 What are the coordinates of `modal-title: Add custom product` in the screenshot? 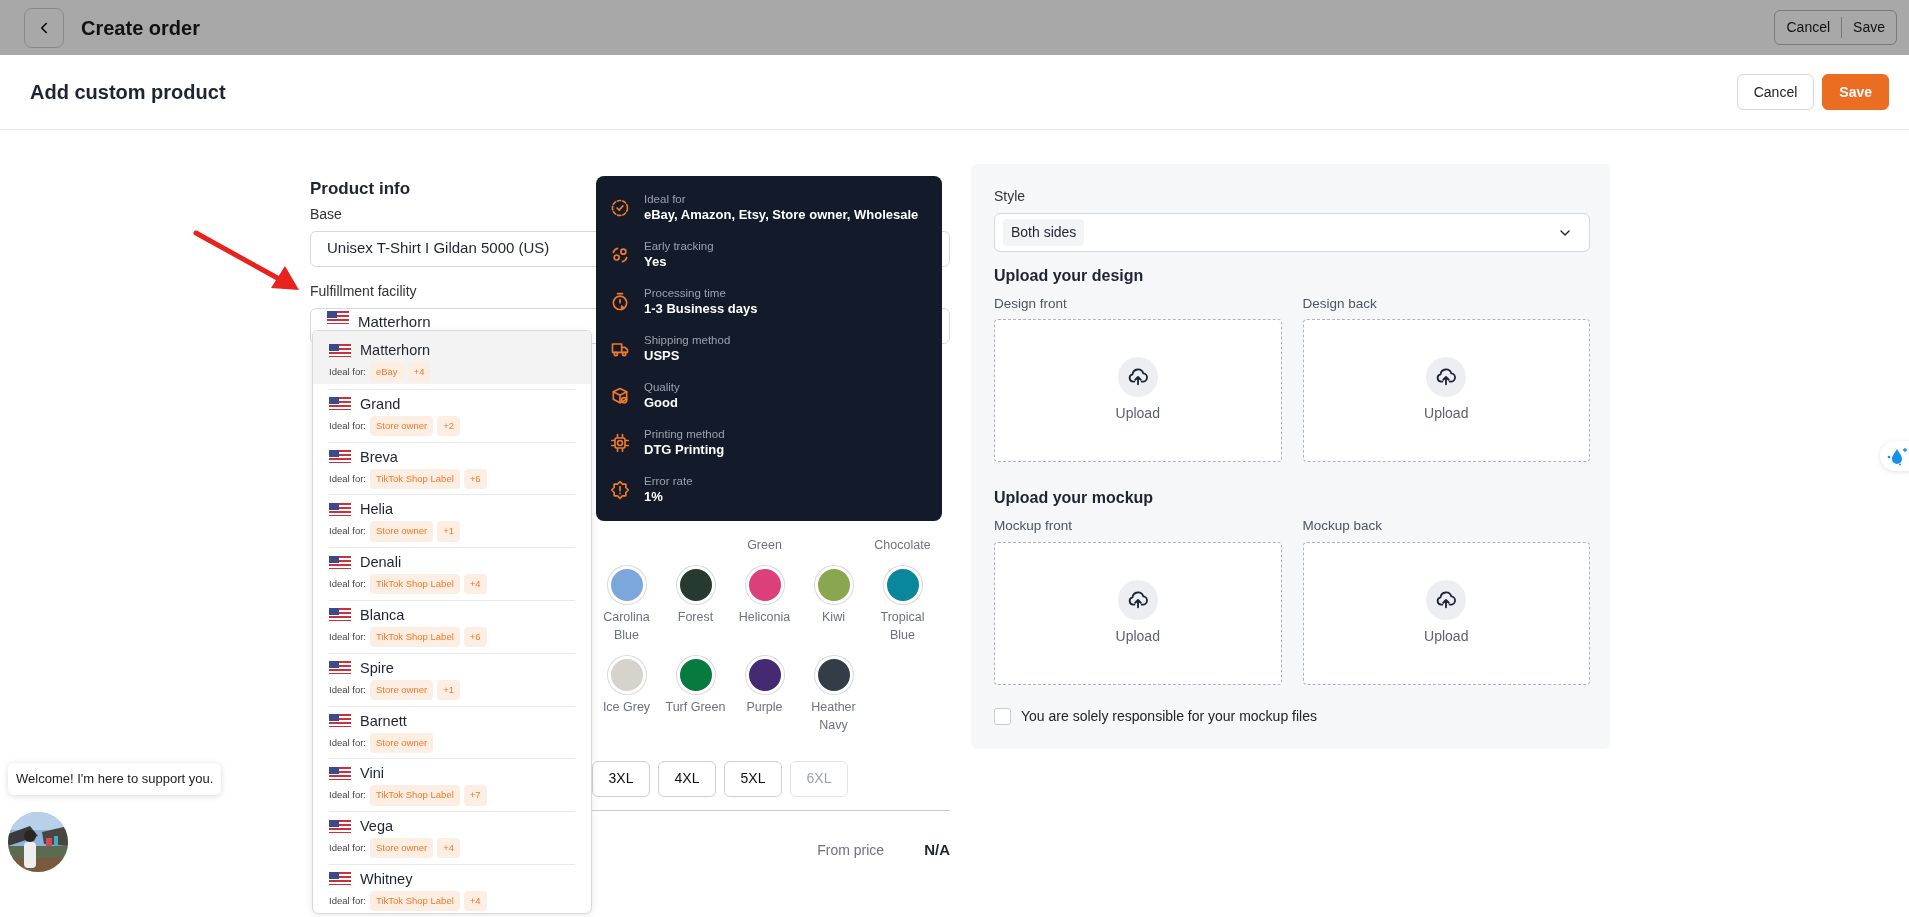 It's located at (128, 92).